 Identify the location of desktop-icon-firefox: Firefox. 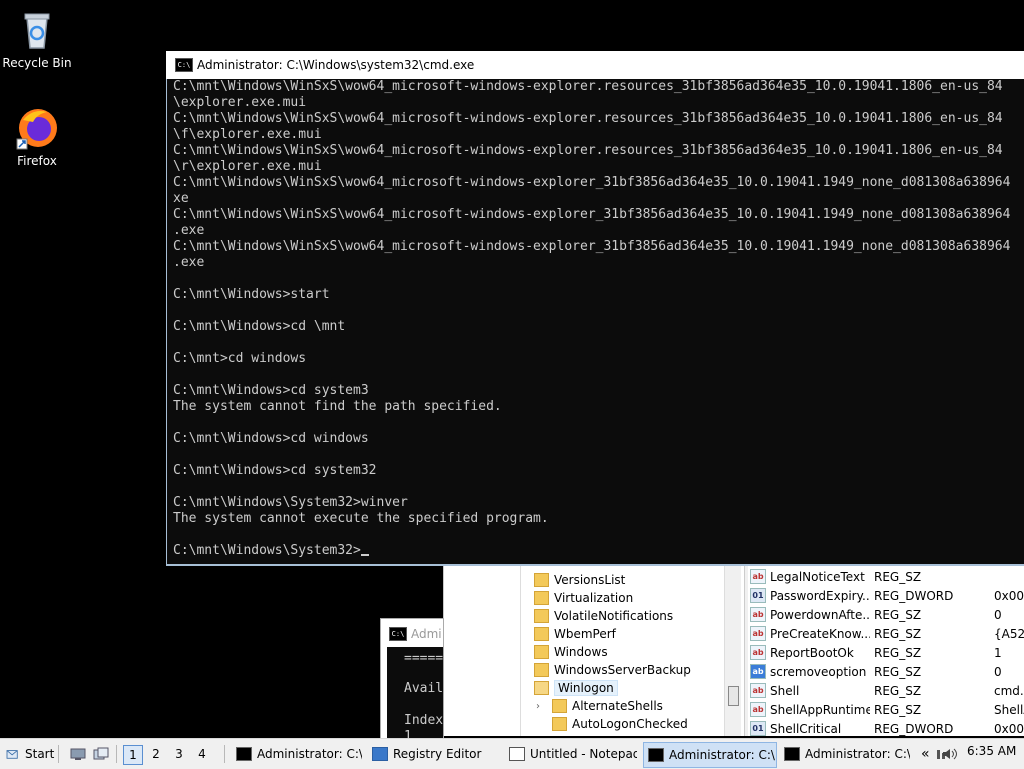
(37, 137).